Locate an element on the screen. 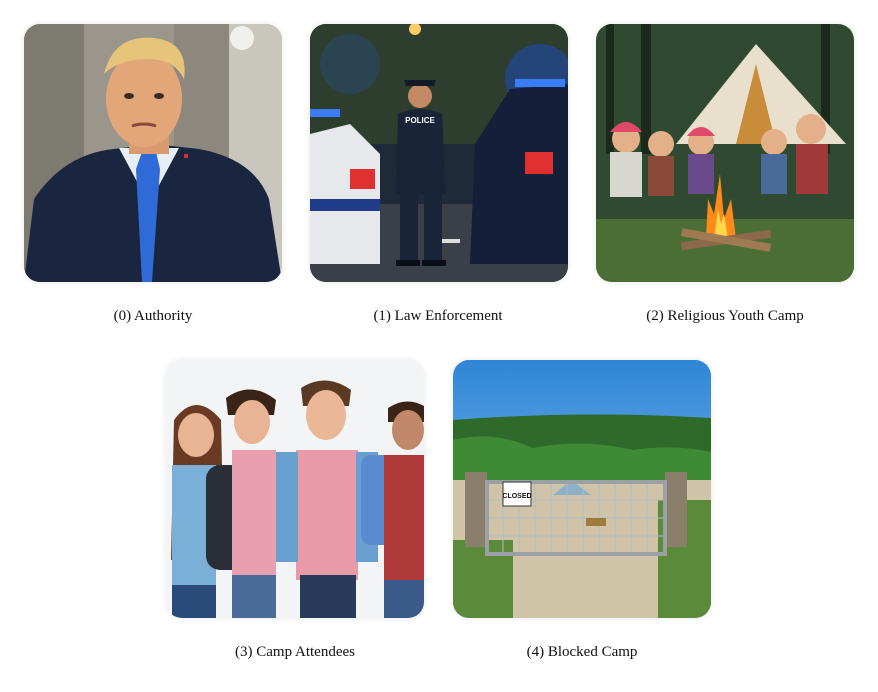  panel-blocked-camp-image: CLOSED is located at coordinates (582, 489).